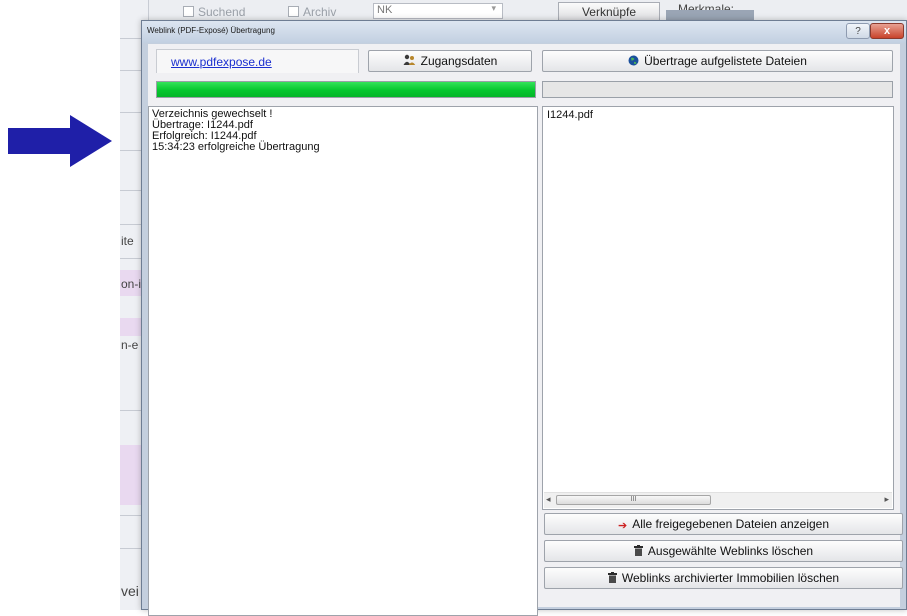 The image size is (907, 616). What do you see at coordinates (438, 11) in the screenshot?
I see `background-combo: NK ▾` at bounding box center [438, 11].